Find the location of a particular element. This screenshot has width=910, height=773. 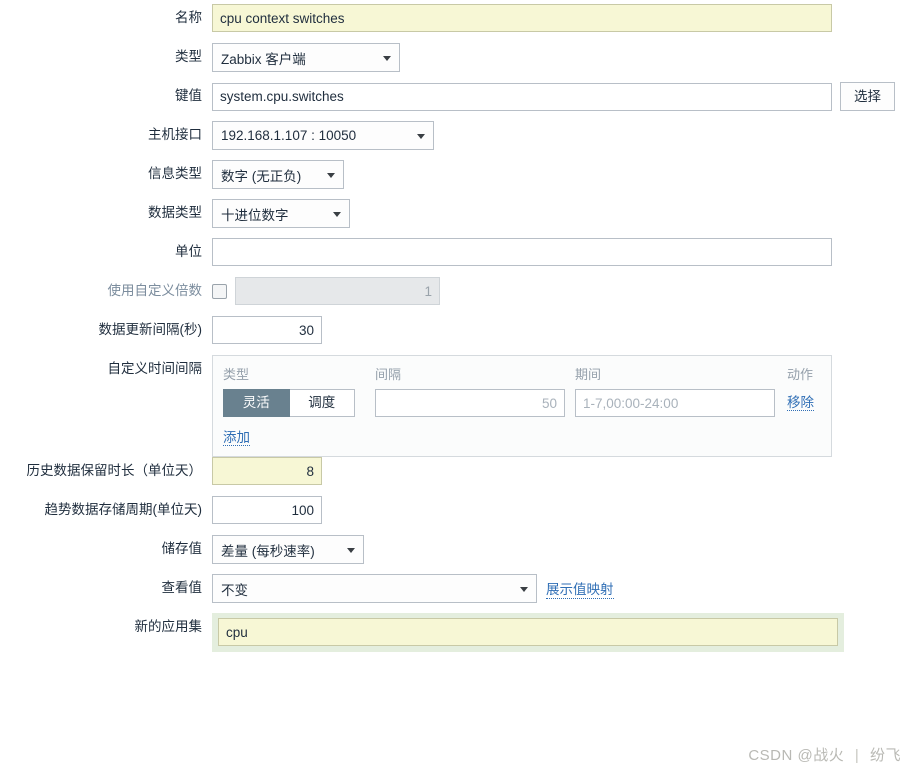

interval-period-input is located at coordinates (675, 403).